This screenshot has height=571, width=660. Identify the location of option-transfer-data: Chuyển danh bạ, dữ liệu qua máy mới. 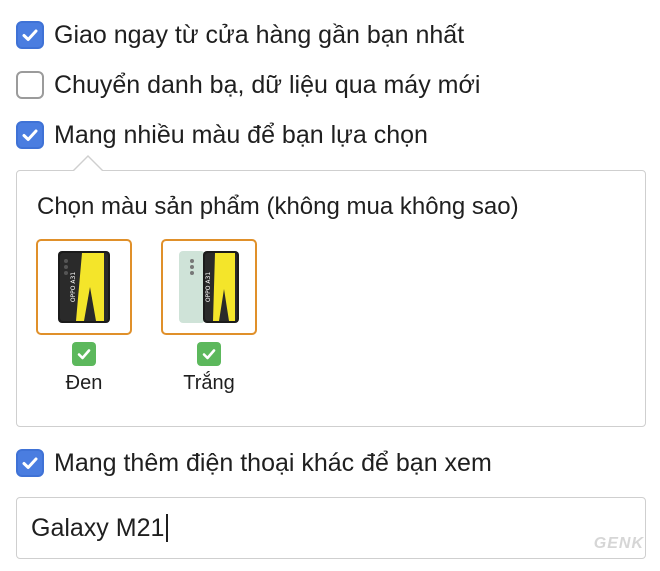
(248, 85).